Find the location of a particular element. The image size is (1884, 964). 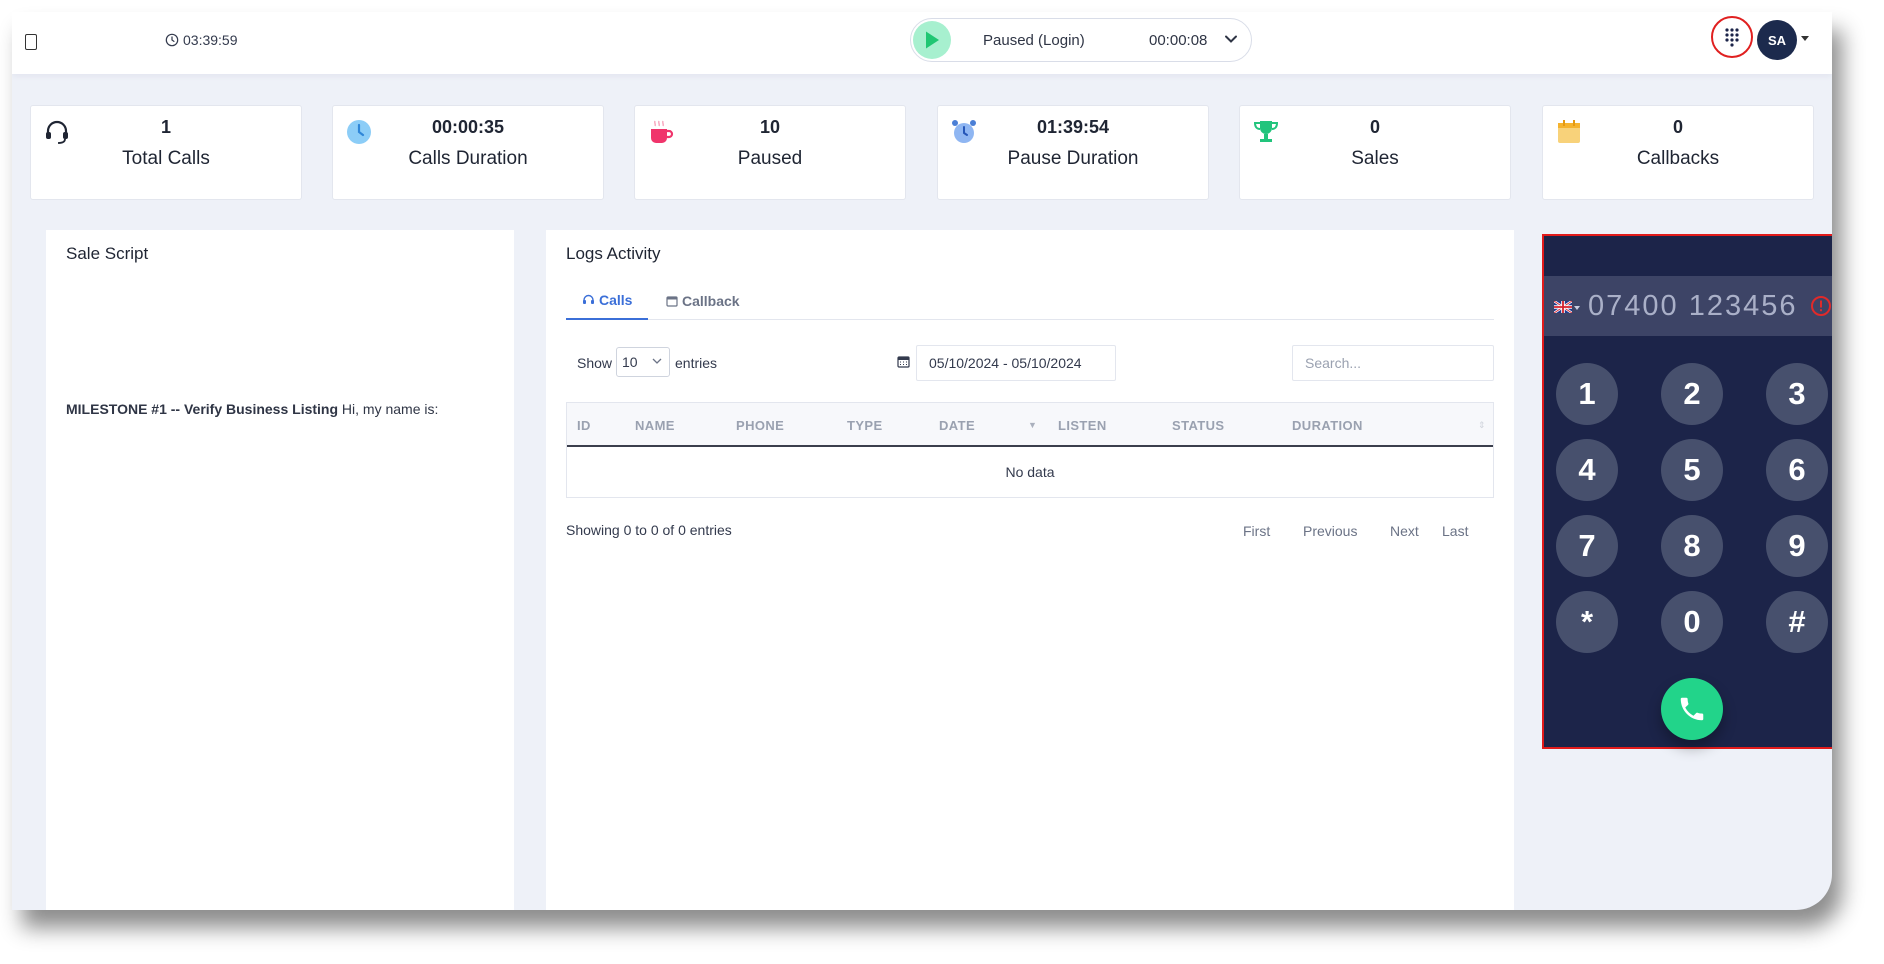

column-header-id: ID is located at coordinates (584, 425).